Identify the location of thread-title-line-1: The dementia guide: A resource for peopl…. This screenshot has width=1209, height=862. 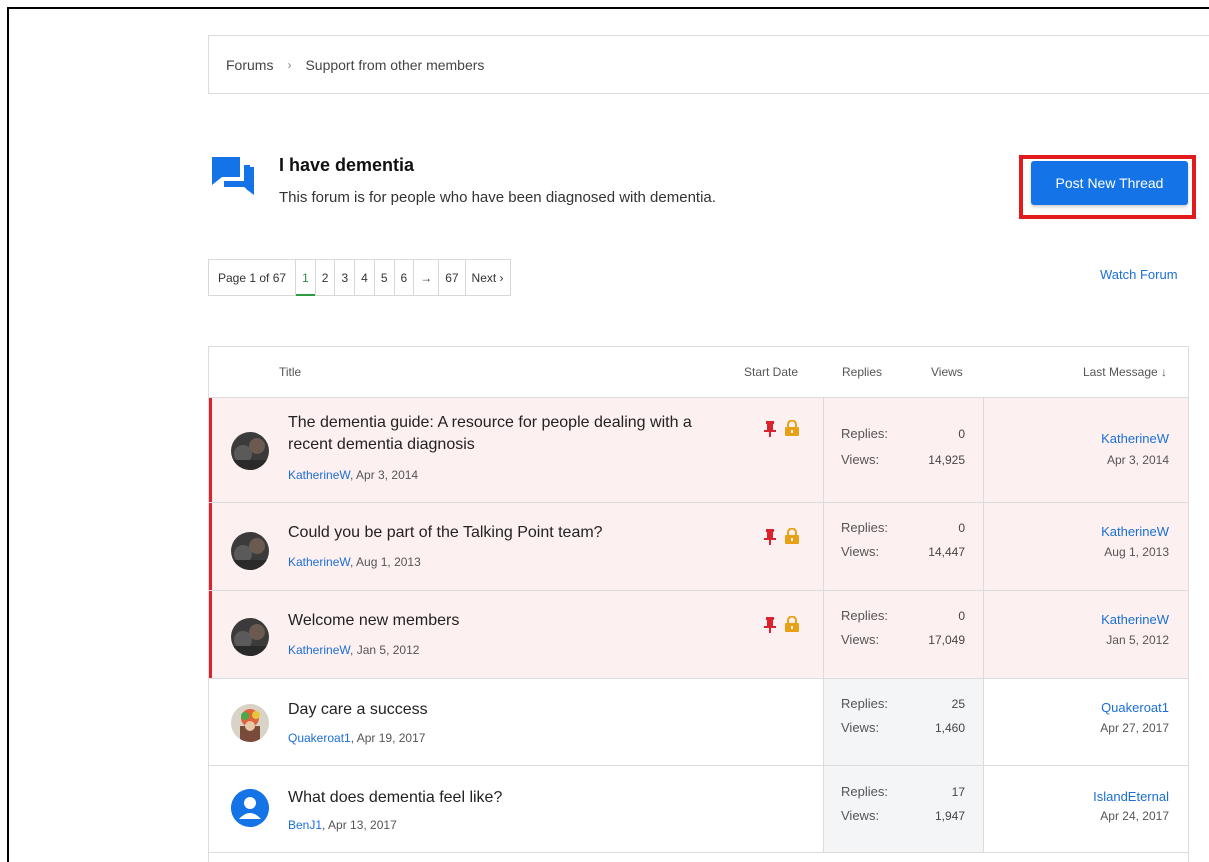
(490, 422).